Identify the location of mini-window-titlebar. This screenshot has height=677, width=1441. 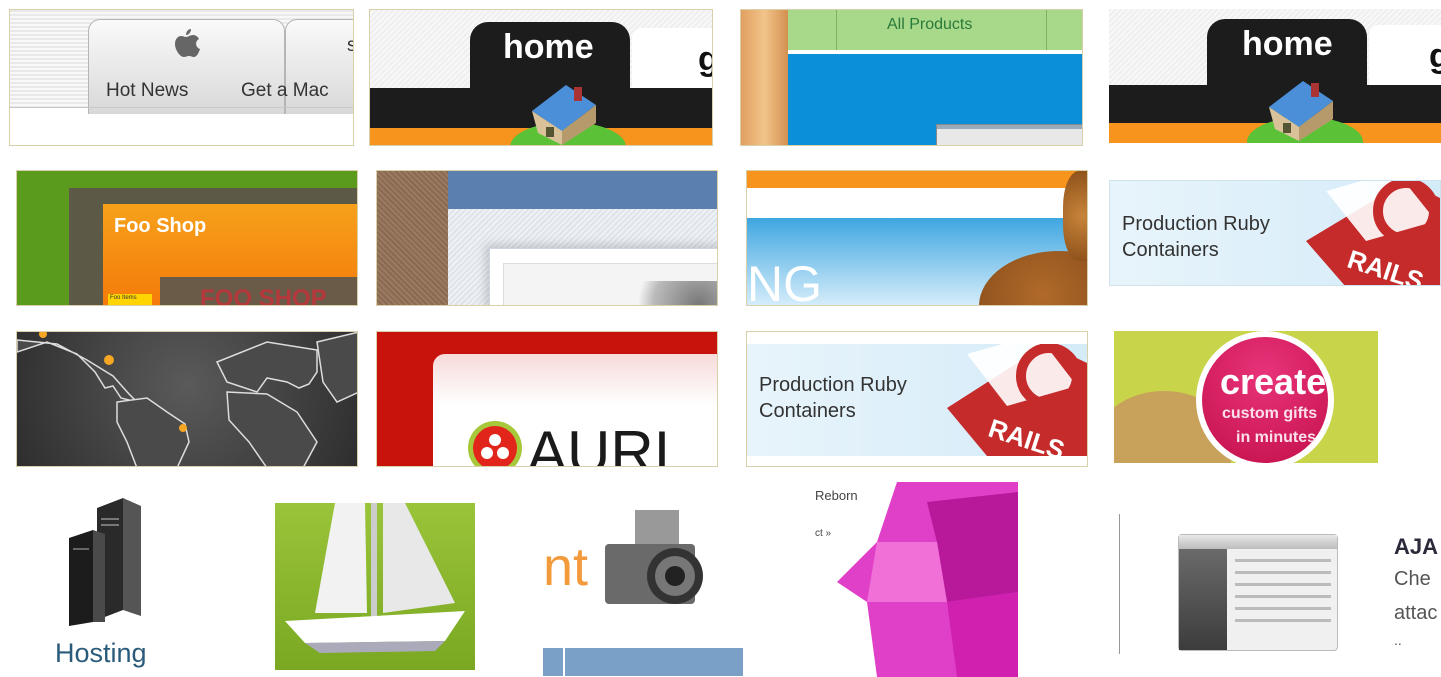
(1009, 127).